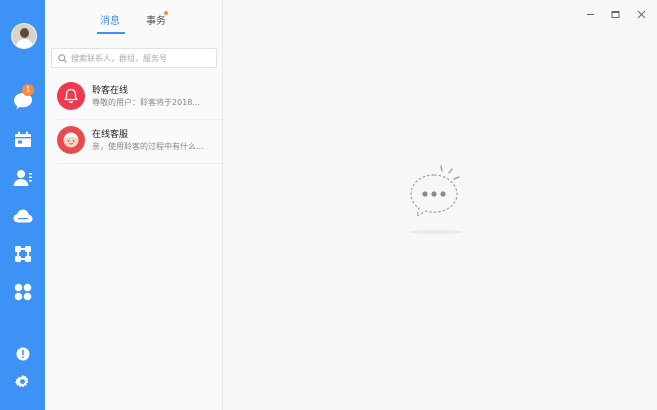 This screenshot has width=657, height=410. Describe the element at coordinates (156, 19) in the screenshot. I see `tab-tasks: 事务` at that location.